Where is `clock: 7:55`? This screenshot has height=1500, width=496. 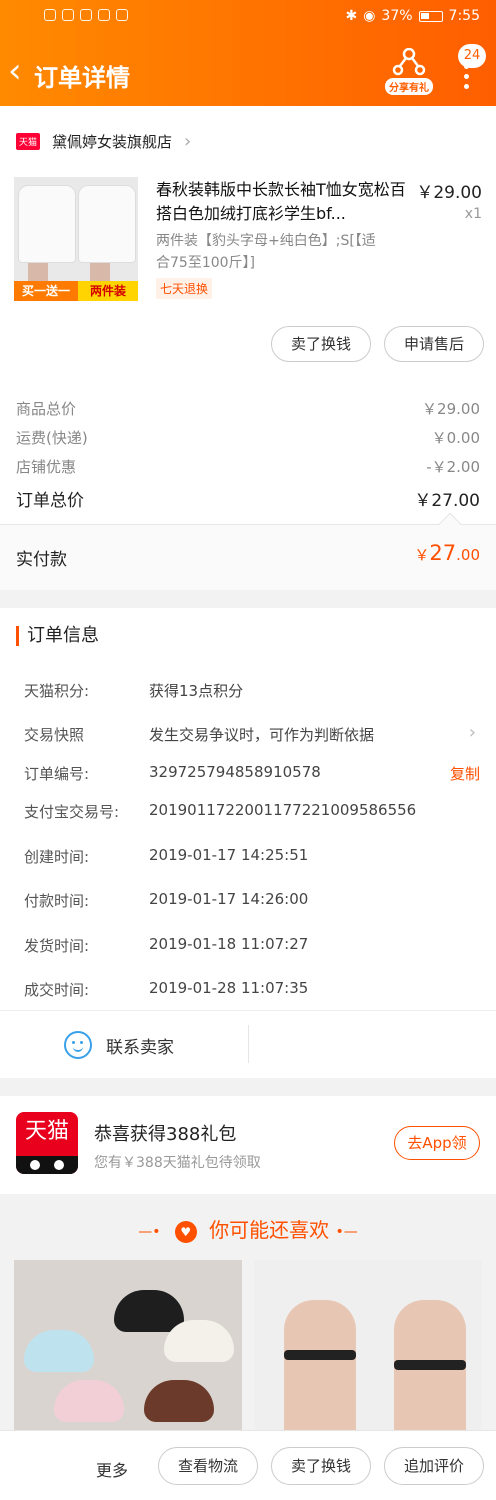 clock: 7:55 is located at coordinates (464, 16).